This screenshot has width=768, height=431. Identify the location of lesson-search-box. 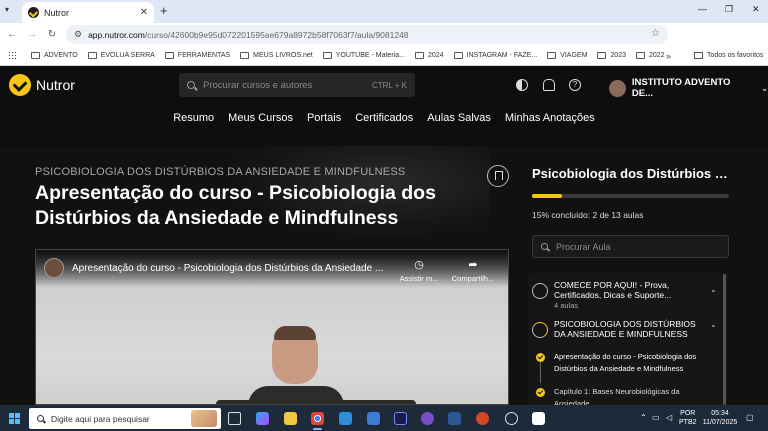
(630, 246).